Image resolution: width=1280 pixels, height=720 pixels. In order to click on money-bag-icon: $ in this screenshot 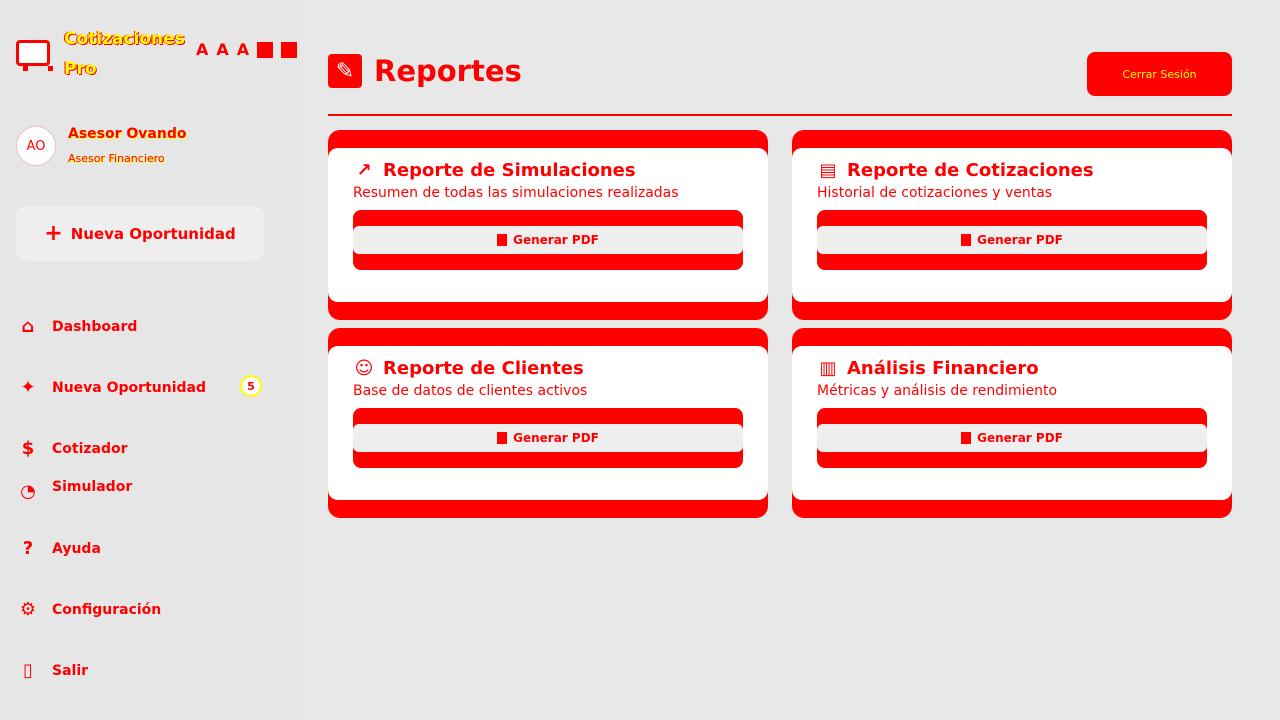, I will do `click(28, 448)`.